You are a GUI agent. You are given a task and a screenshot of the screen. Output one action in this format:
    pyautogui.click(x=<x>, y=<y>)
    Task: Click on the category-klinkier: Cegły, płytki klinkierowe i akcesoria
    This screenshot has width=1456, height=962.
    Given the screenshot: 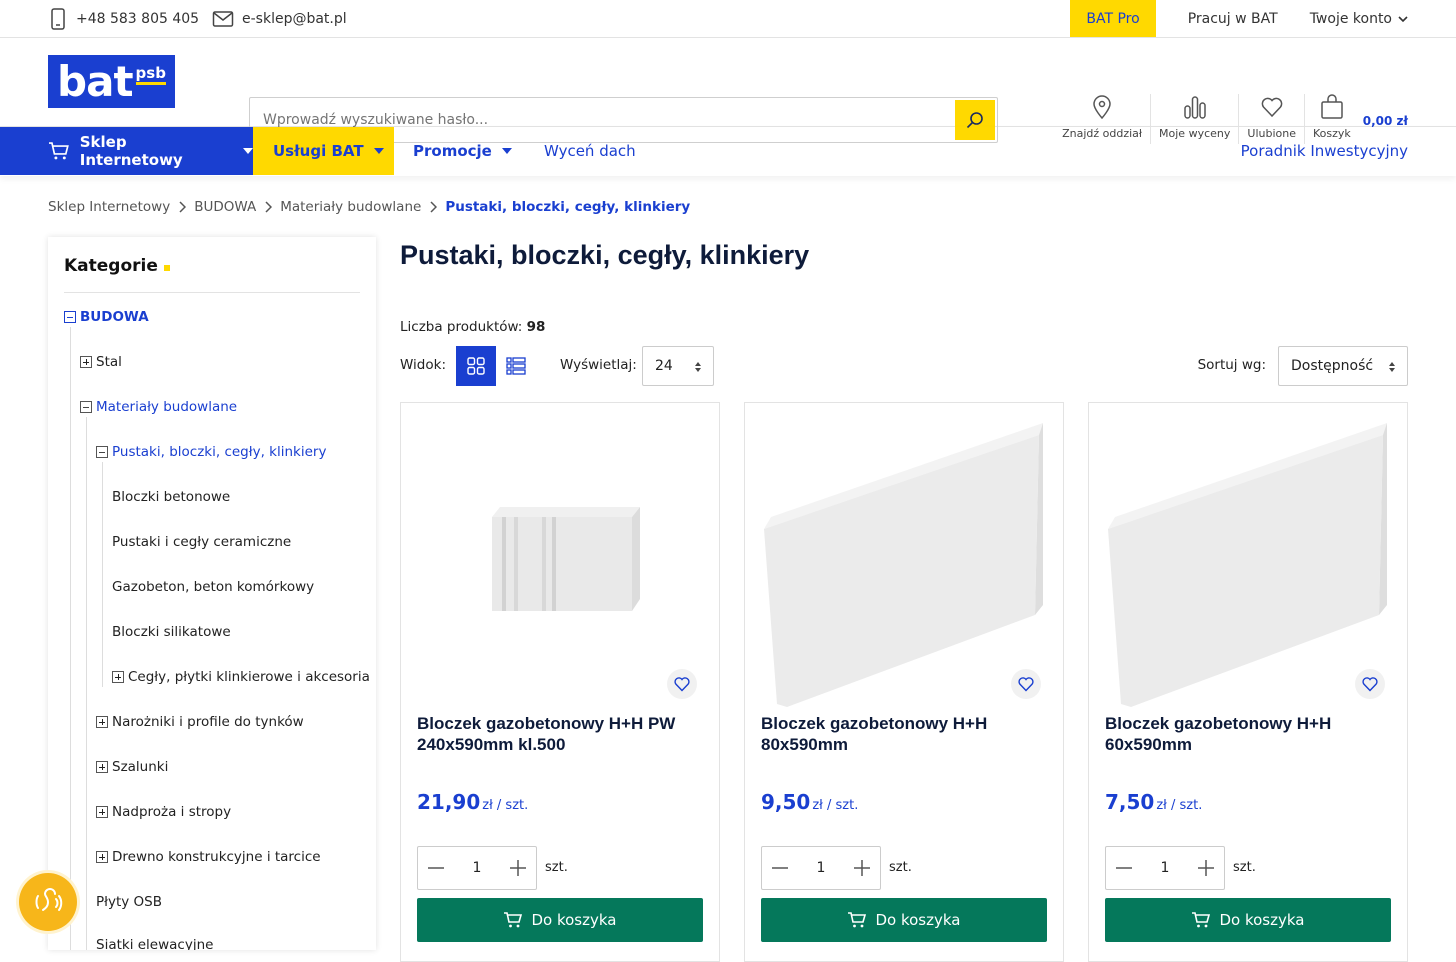 What is the action you would take?
    pyautogui.click(x=241, y=677)
    